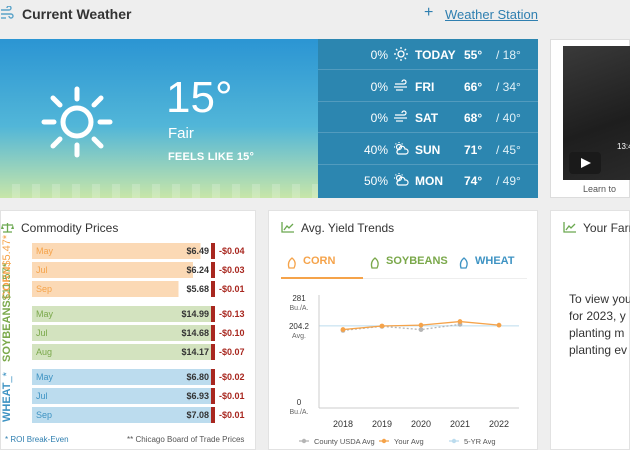  What do you see at coordinates (348, 228) in the screenshot?
I see `yield-title: Avg. Yield Trends` at bounding box center [348, 228].